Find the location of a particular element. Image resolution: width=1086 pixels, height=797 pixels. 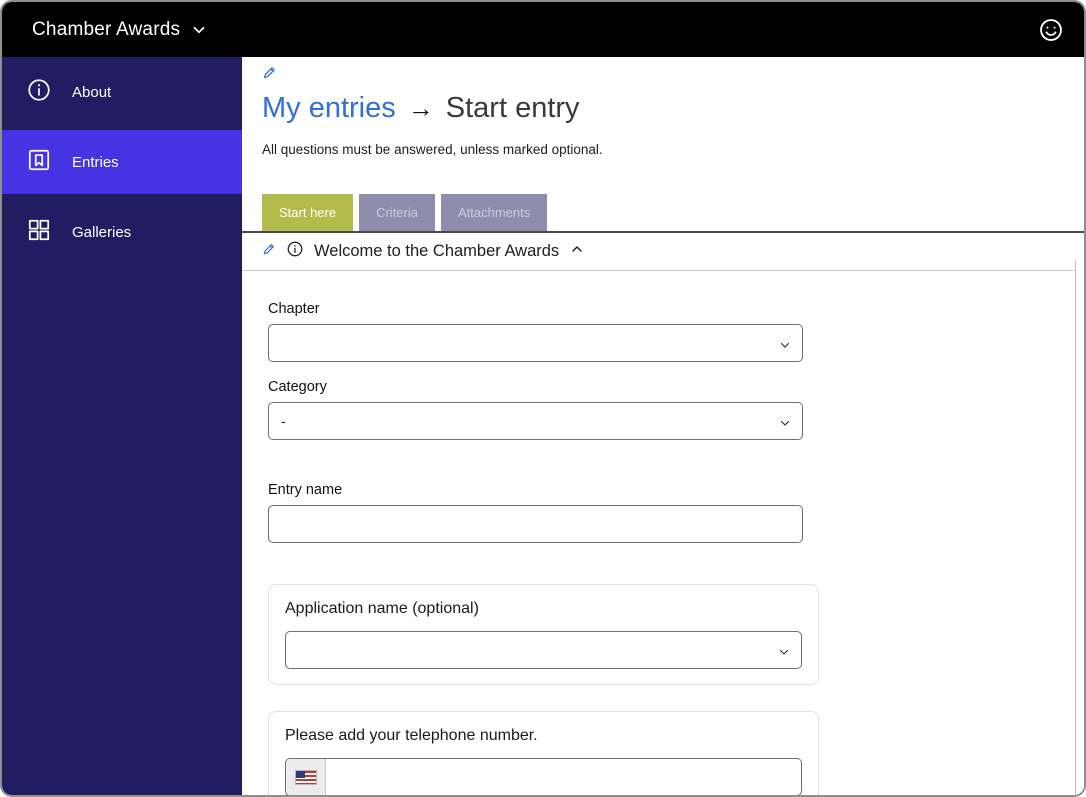

category-select: - is located at coordinates (535, 421).